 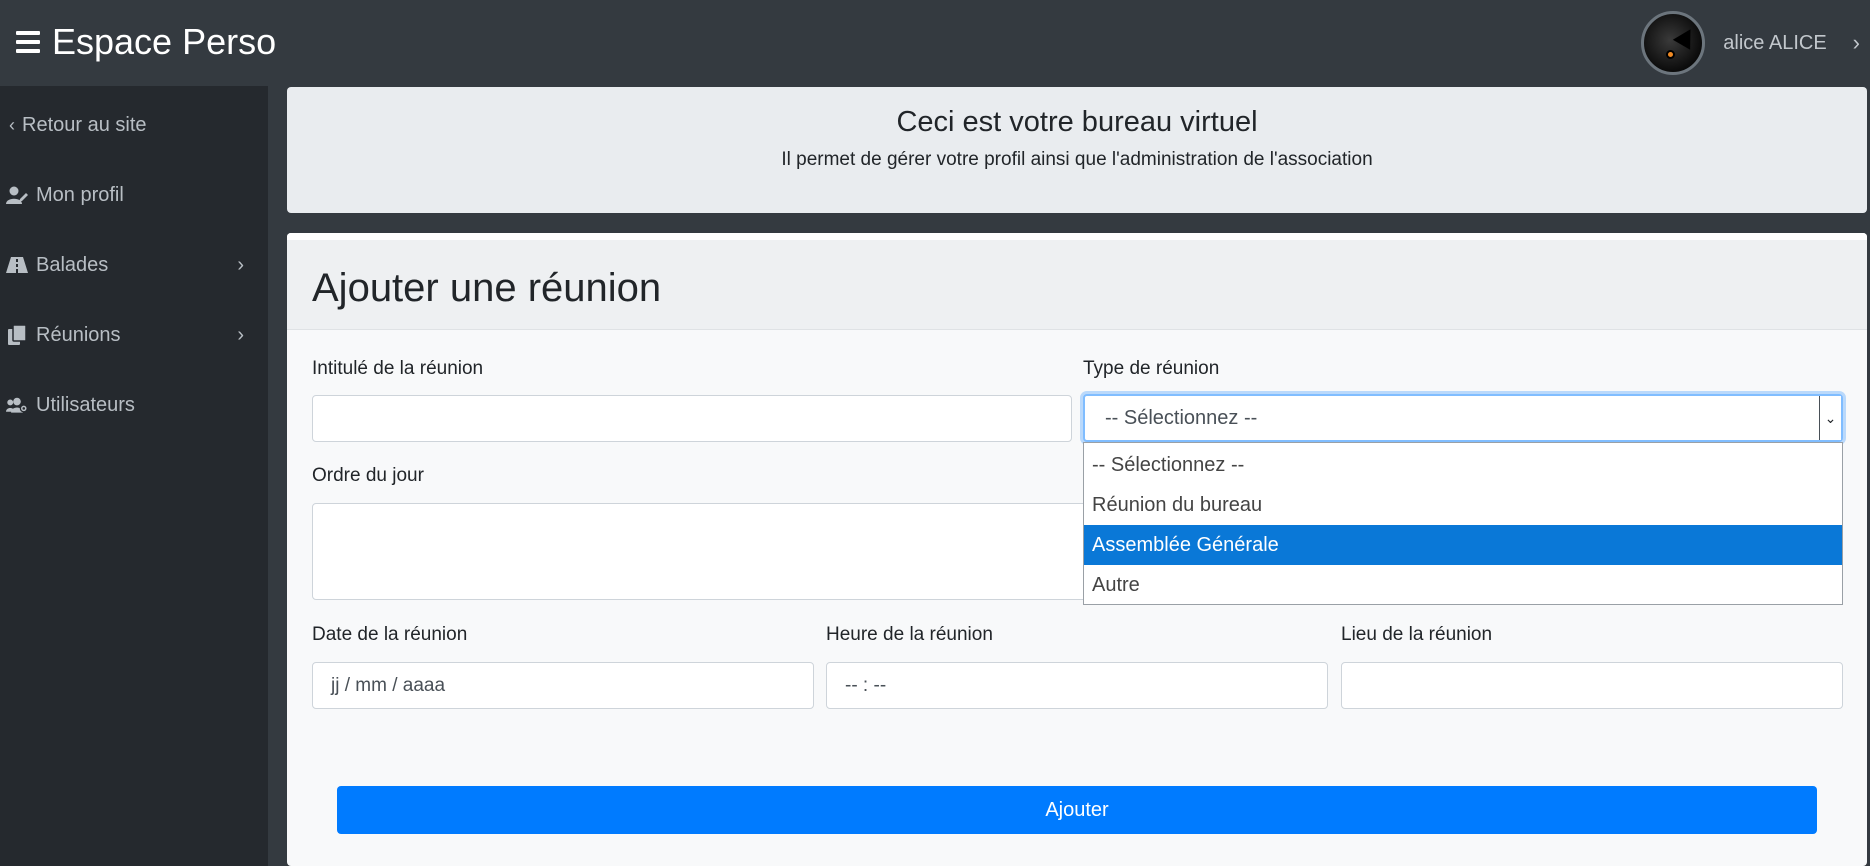 I want to click on sidebar-item-label: Réunions, so click(x=78, y=334).